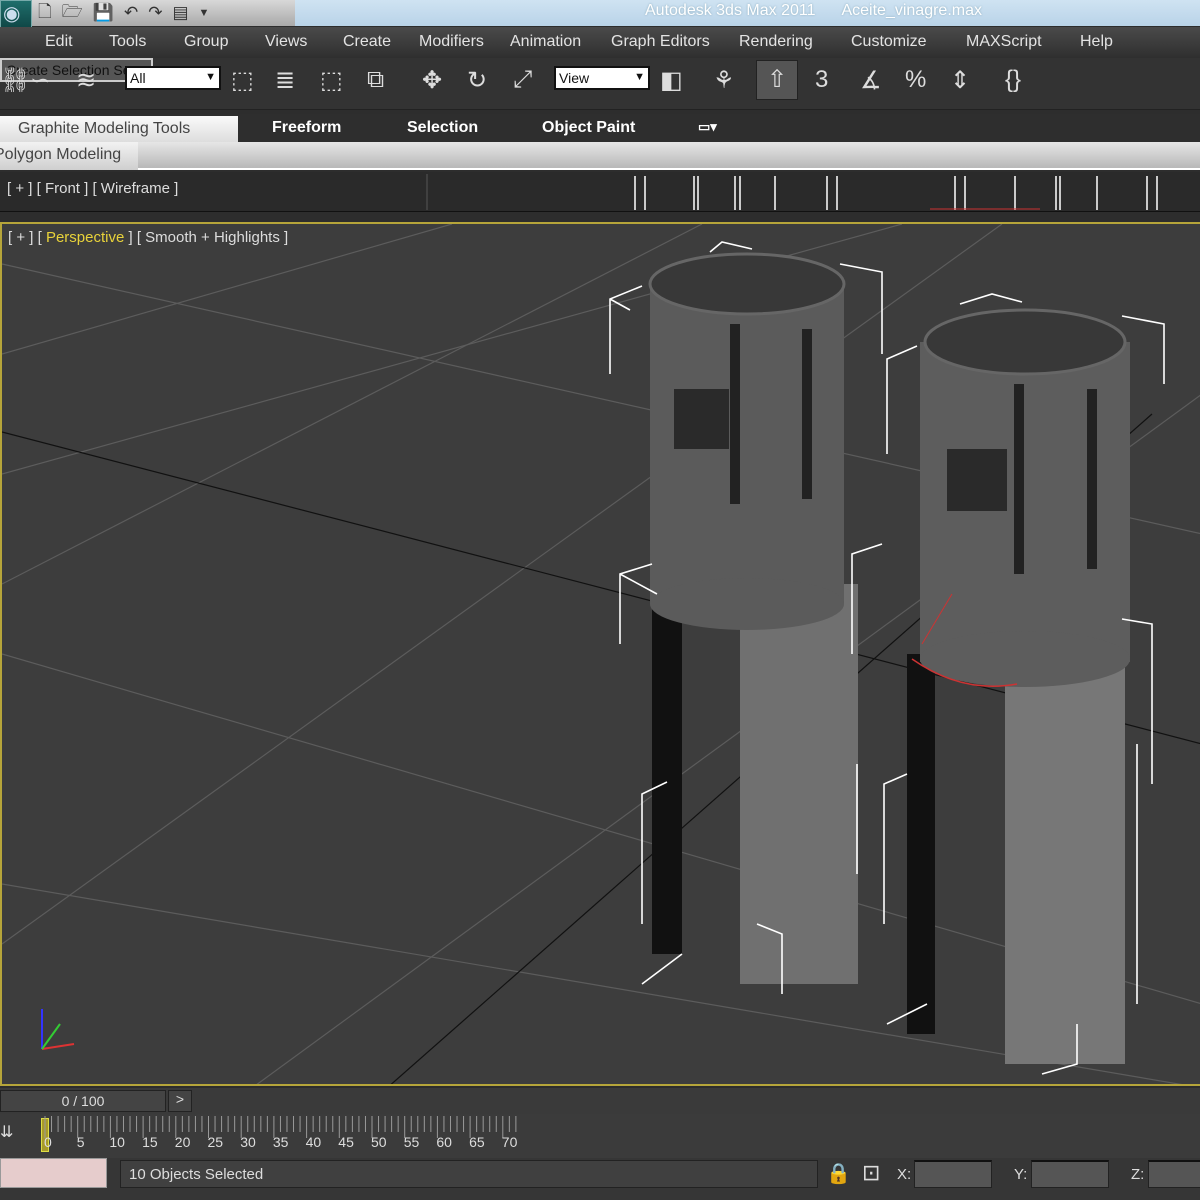 Image resolution: width=1200 pixels, height=1200 pixels. I want to click on x-label: X:, so click(904, 1174).